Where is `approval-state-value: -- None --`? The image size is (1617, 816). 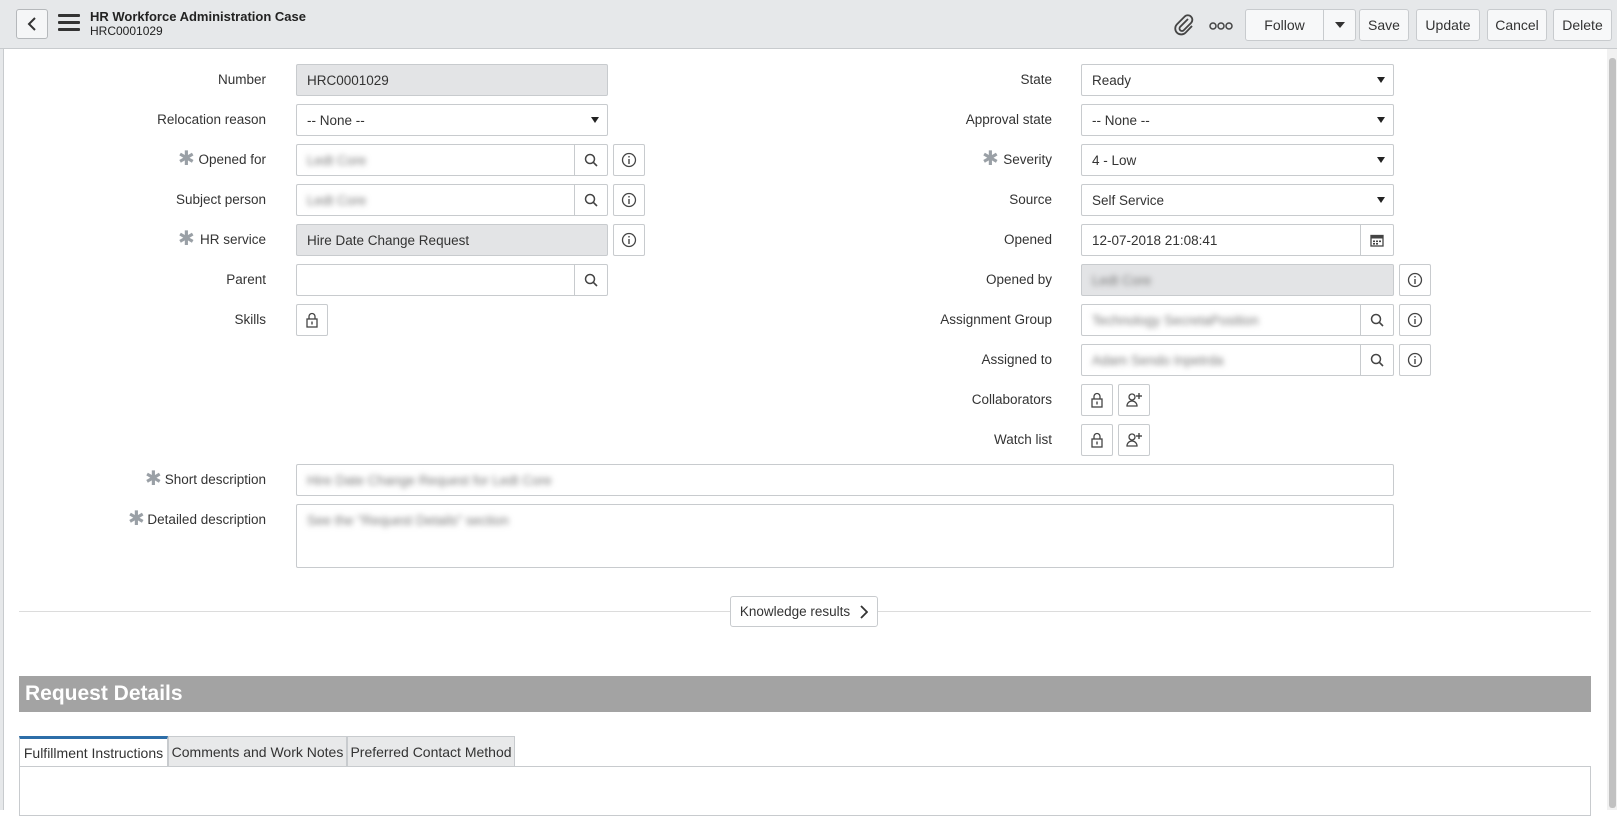 approval-state-value: -- None -- is located at coordinates (1121, 120).